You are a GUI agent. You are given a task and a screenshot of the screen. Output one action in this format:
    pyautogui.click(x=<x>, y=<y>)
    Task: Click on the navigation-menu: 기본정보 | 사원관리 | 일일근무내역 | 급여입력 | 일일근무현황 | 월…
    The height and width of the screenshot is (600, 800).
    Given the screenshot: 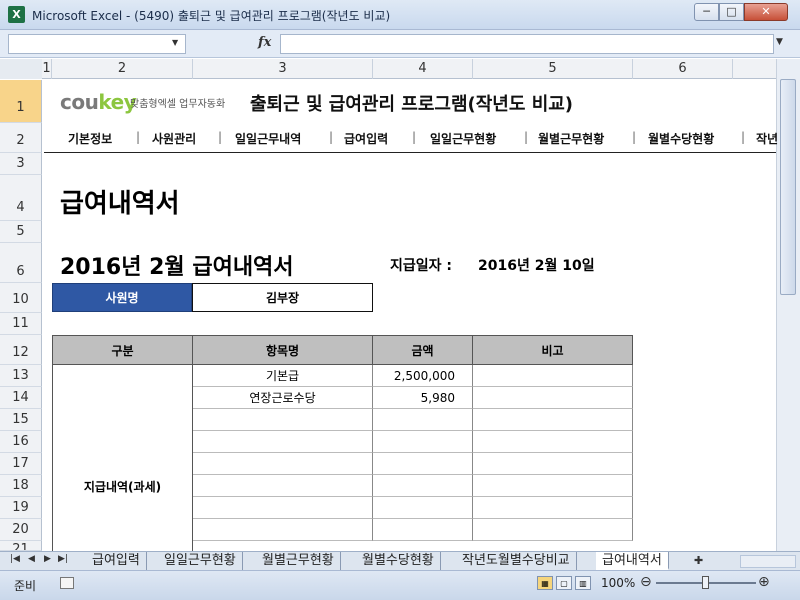 What is the action you would take?
    pyautogui.click(x=411, y=138)
    